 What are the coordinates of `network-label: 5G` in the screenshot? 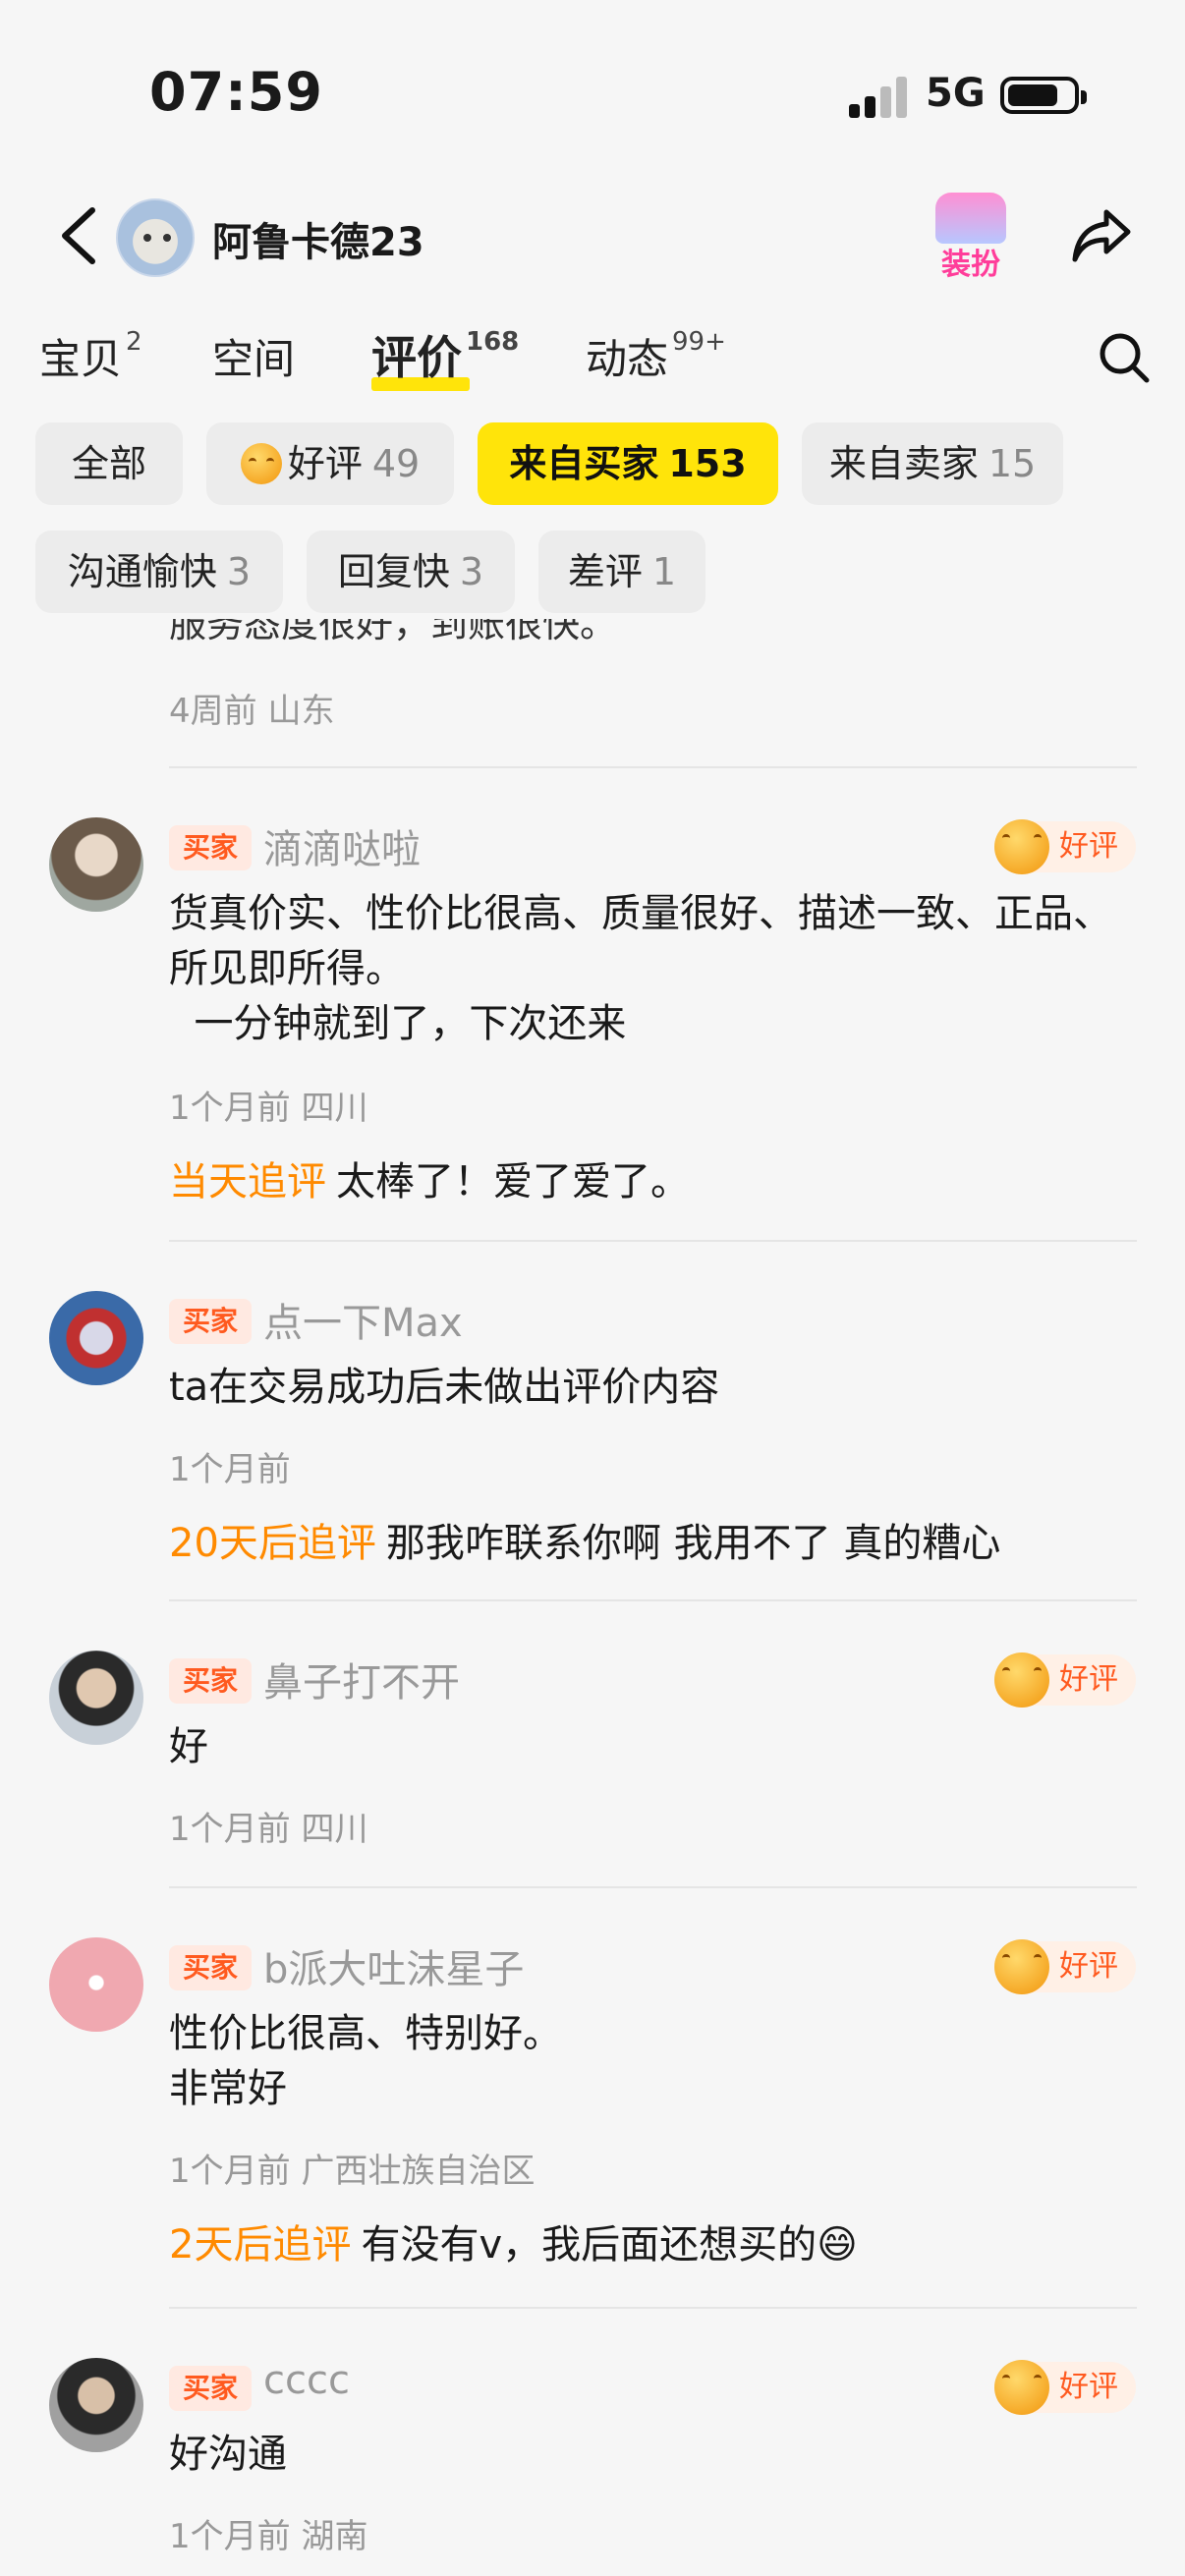 It's located at (956, 93).